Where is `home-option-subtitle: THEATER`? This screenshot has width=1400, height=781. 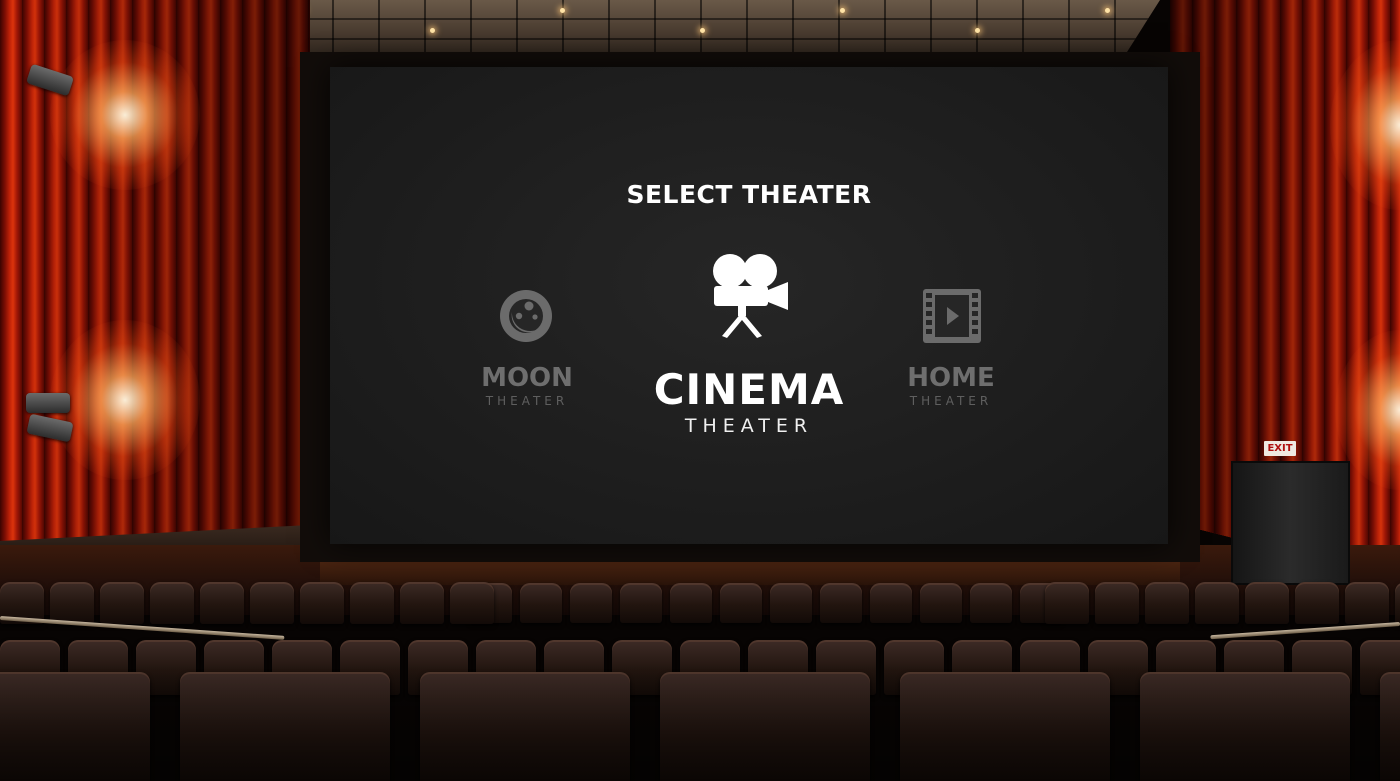
home-option-subtitle: THEATER is located at coordinates (951, 401).